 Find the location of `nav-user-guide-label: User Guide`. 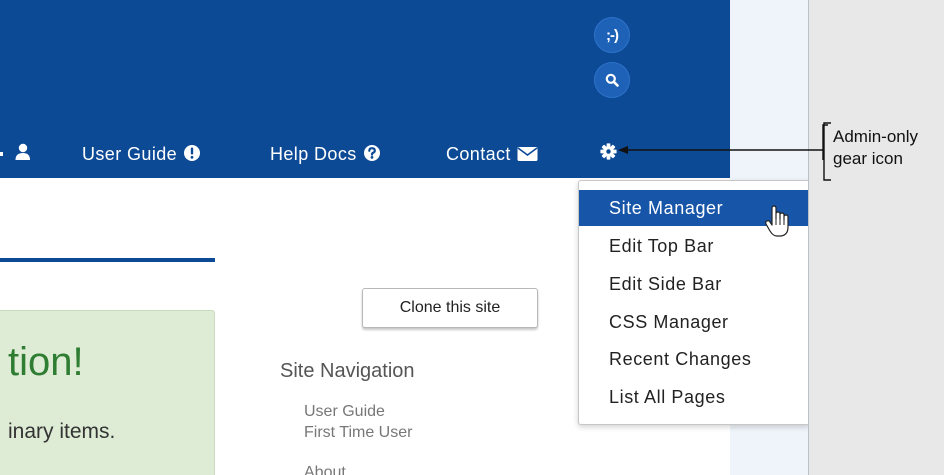

nav-user-guide-label: User Guide is located at coordinates (130, 154).